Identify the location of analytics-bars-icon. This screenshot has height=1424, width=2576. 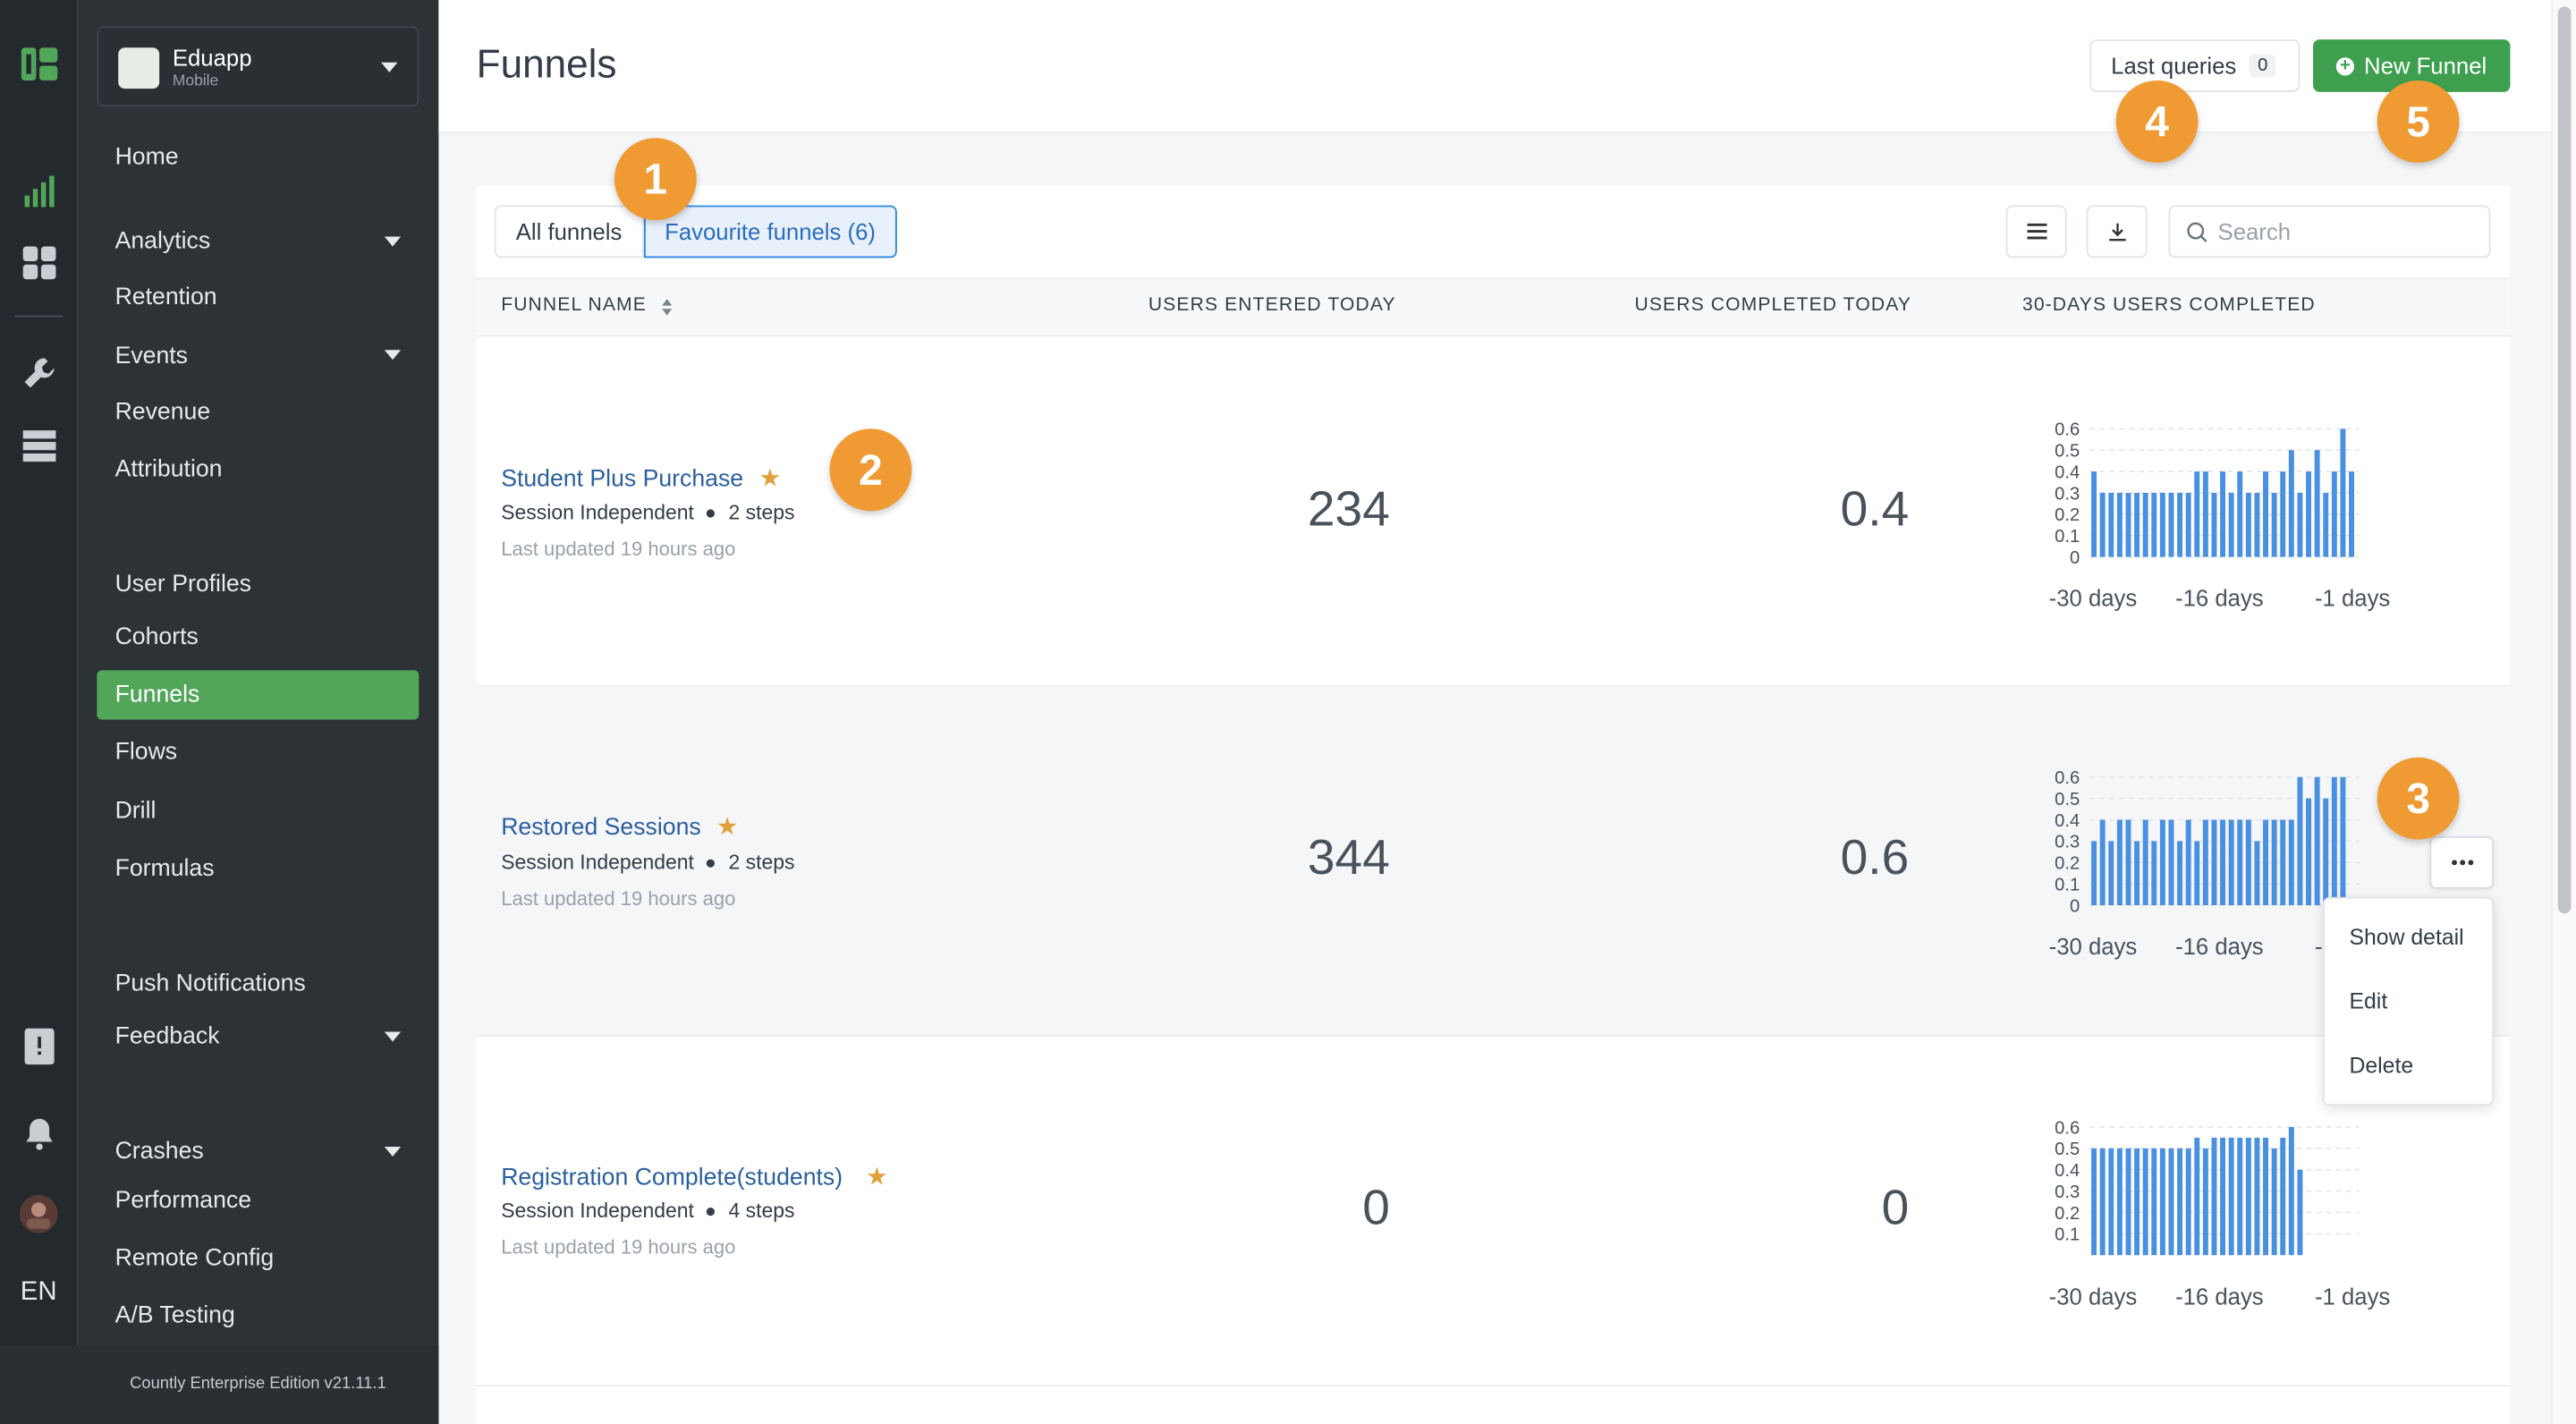
(38, 189).